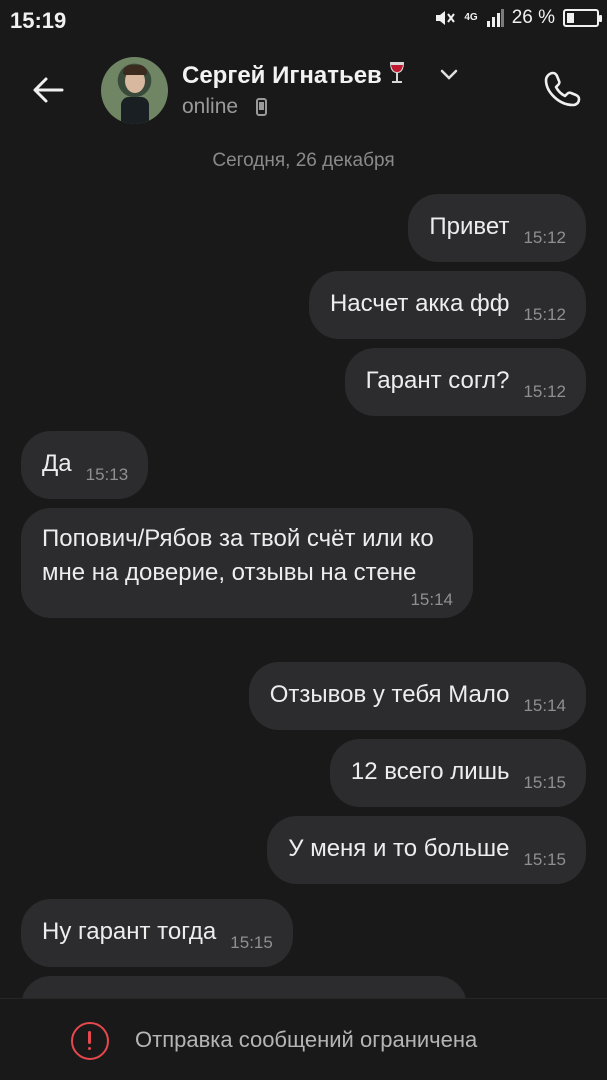 The height and width of the screenshot is (1080, 607). Describe the element at coordinates (244, 987) in the screenshot. I see `message-bubble-incoming-partial` at that location.